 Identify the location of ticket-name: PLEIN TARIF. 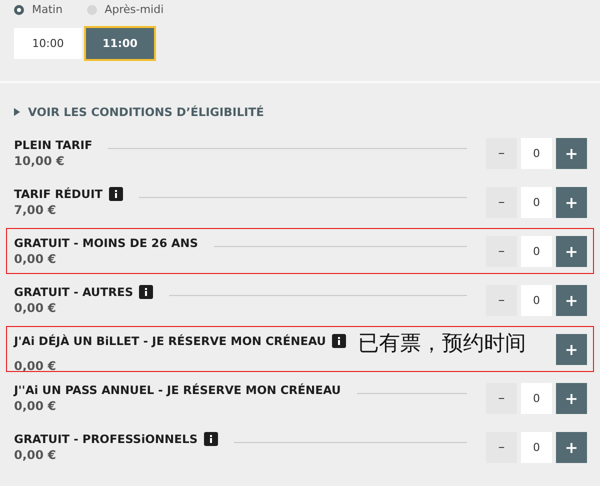
(53, 145).